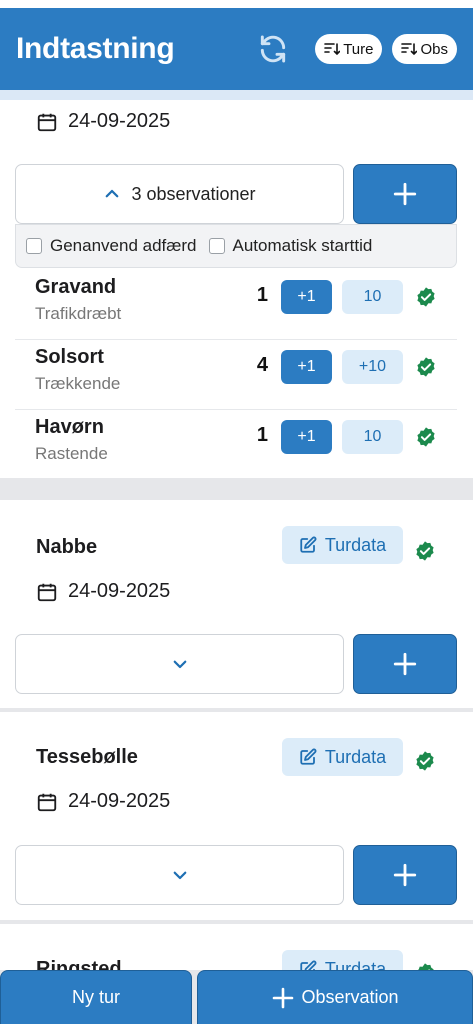  Describe the element at coordinates (236, 445) in the screenshot. I see `observation-row: Havørn Rastende 1 +1 10` at that location.